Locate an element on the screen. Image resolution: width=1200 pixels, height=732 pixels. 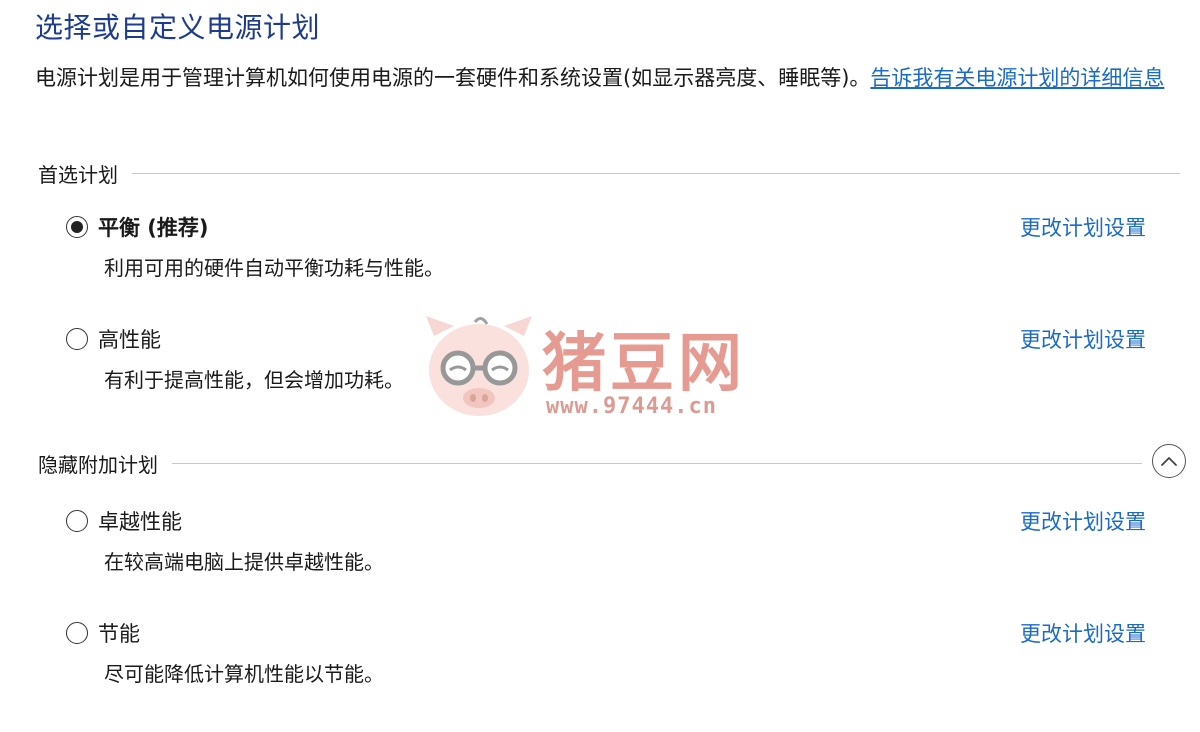
plan-high-performance-name: 高性能 is located at coordinates (129, 340).